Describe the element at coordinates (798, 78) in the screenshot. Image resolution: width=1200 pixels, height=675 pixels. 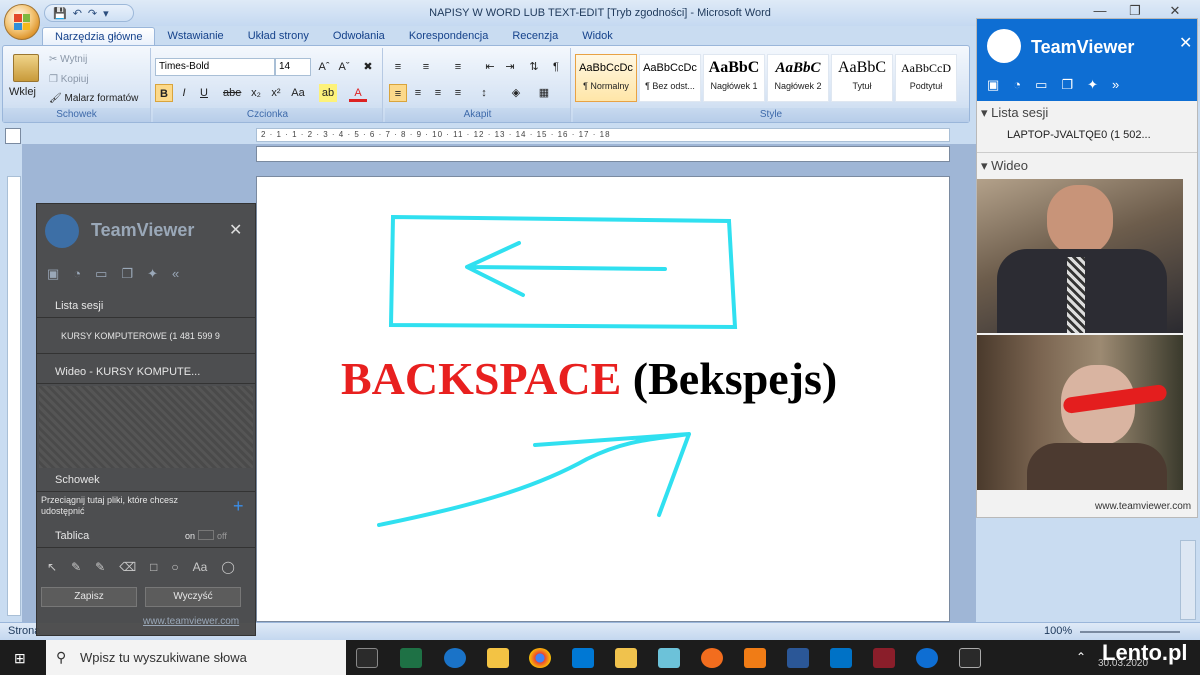
I see `style-heading-2: AaBbC Nagłówek 2` at that location.